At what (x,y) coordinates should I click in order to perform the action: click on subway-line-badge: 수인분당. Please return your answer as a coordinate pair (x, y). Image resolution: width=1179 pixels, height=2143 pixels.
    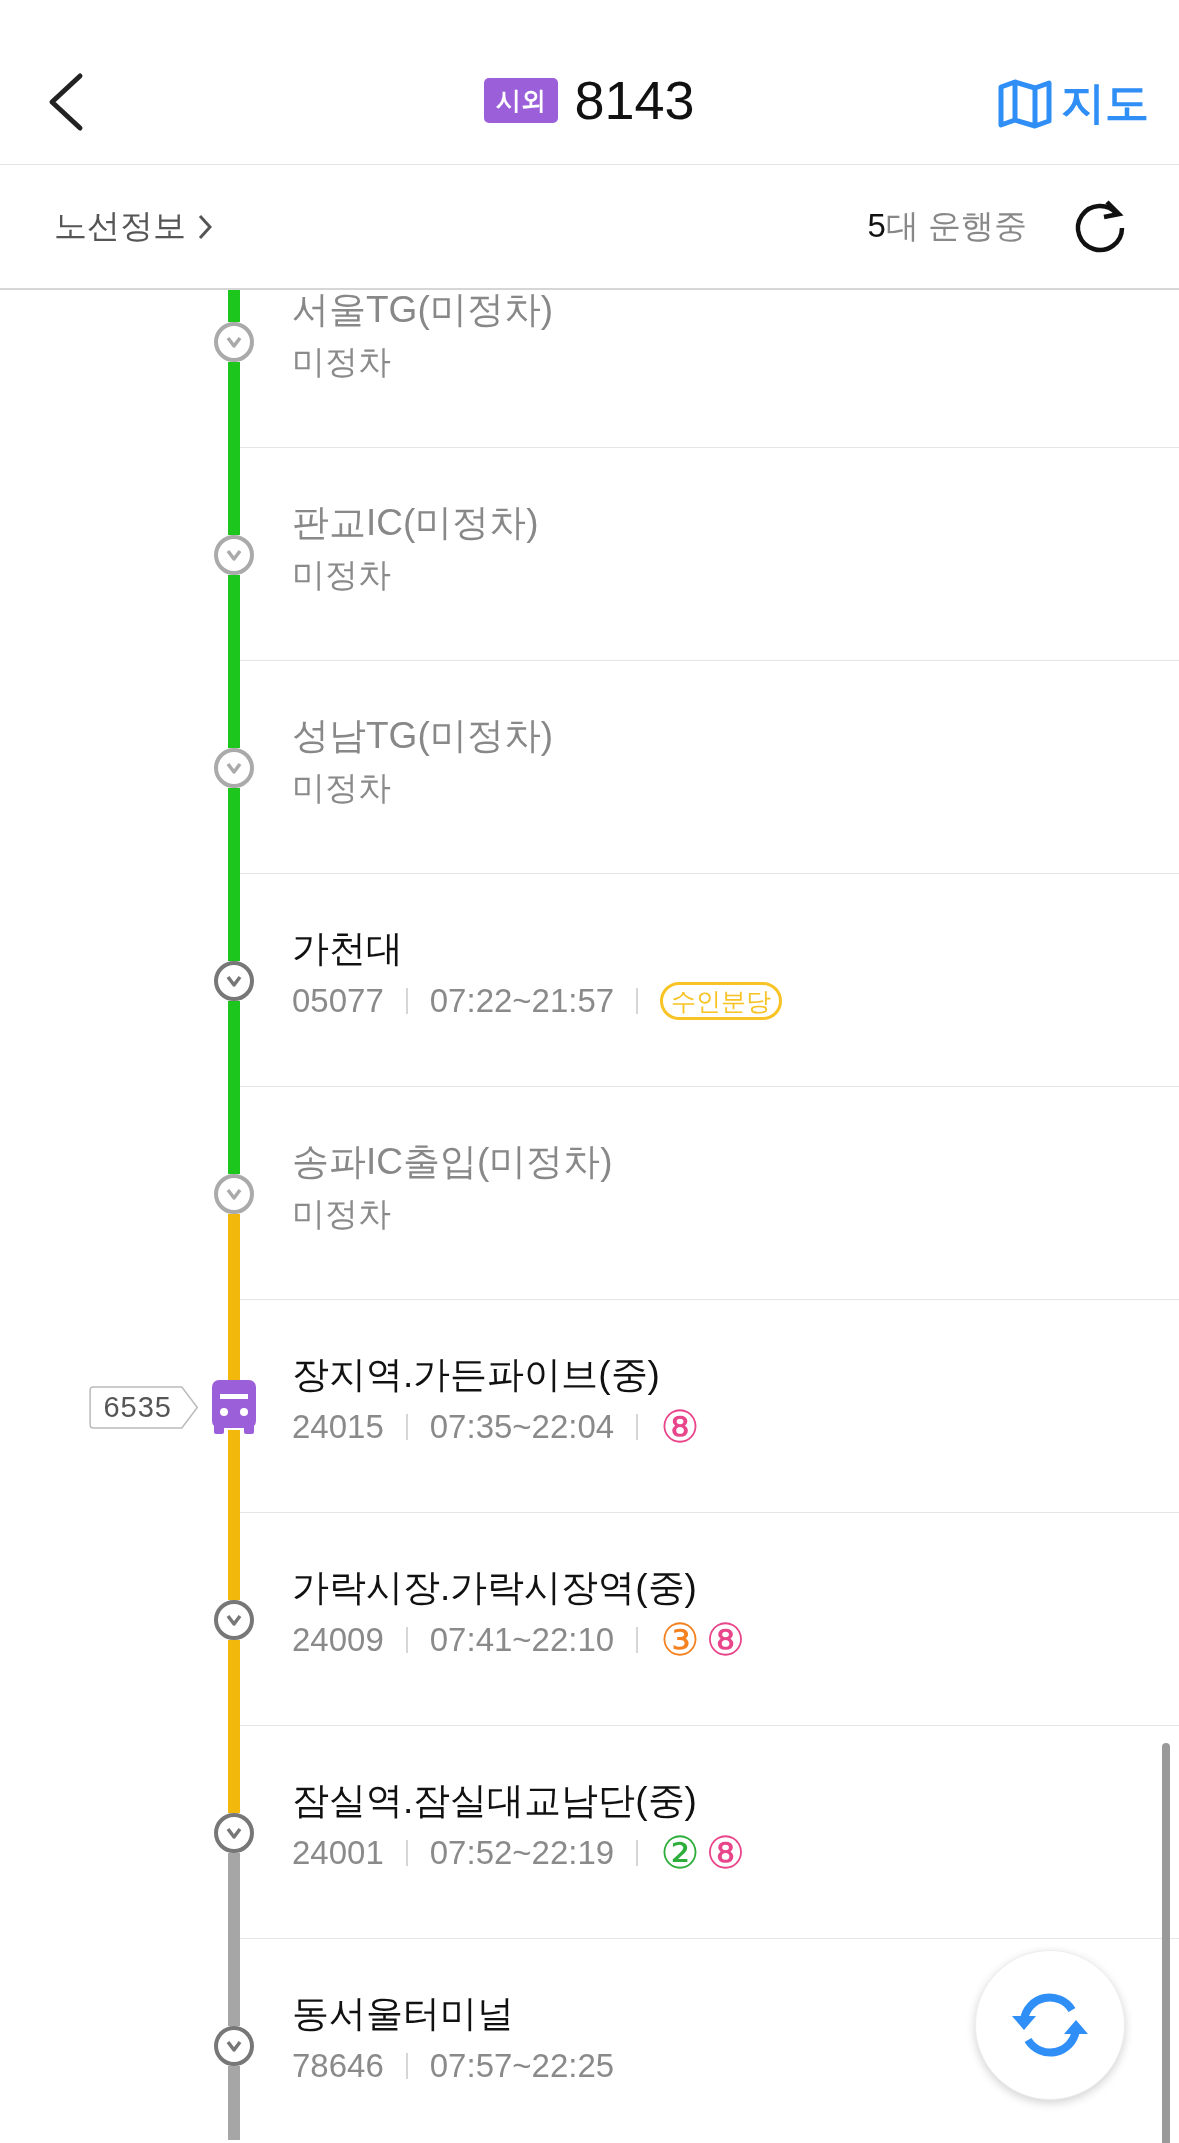
    Looking at the image, I should click on (721, 1000).